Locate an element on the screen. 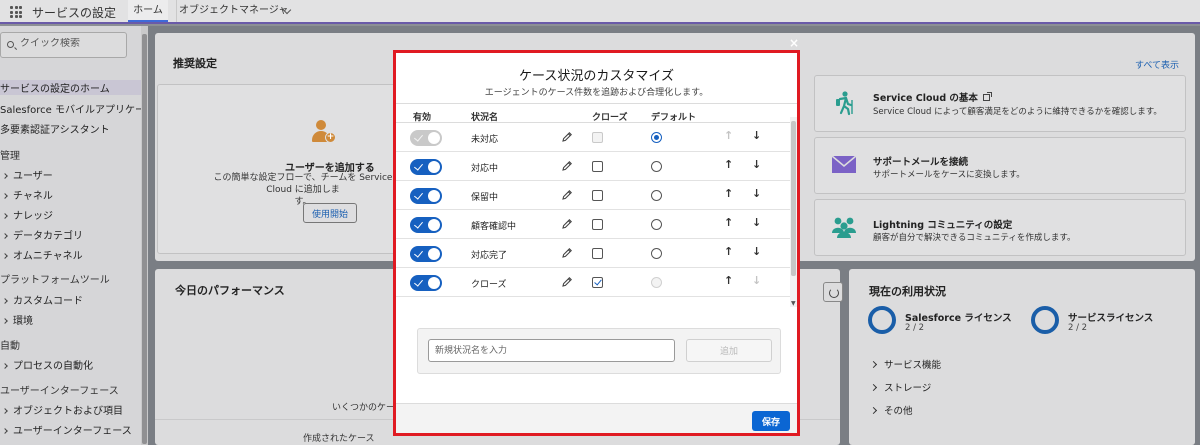 This screenshot has height=445, width=1200. sidebar-item-custom-code: カスタムコード is located at coordinates (70, 299).